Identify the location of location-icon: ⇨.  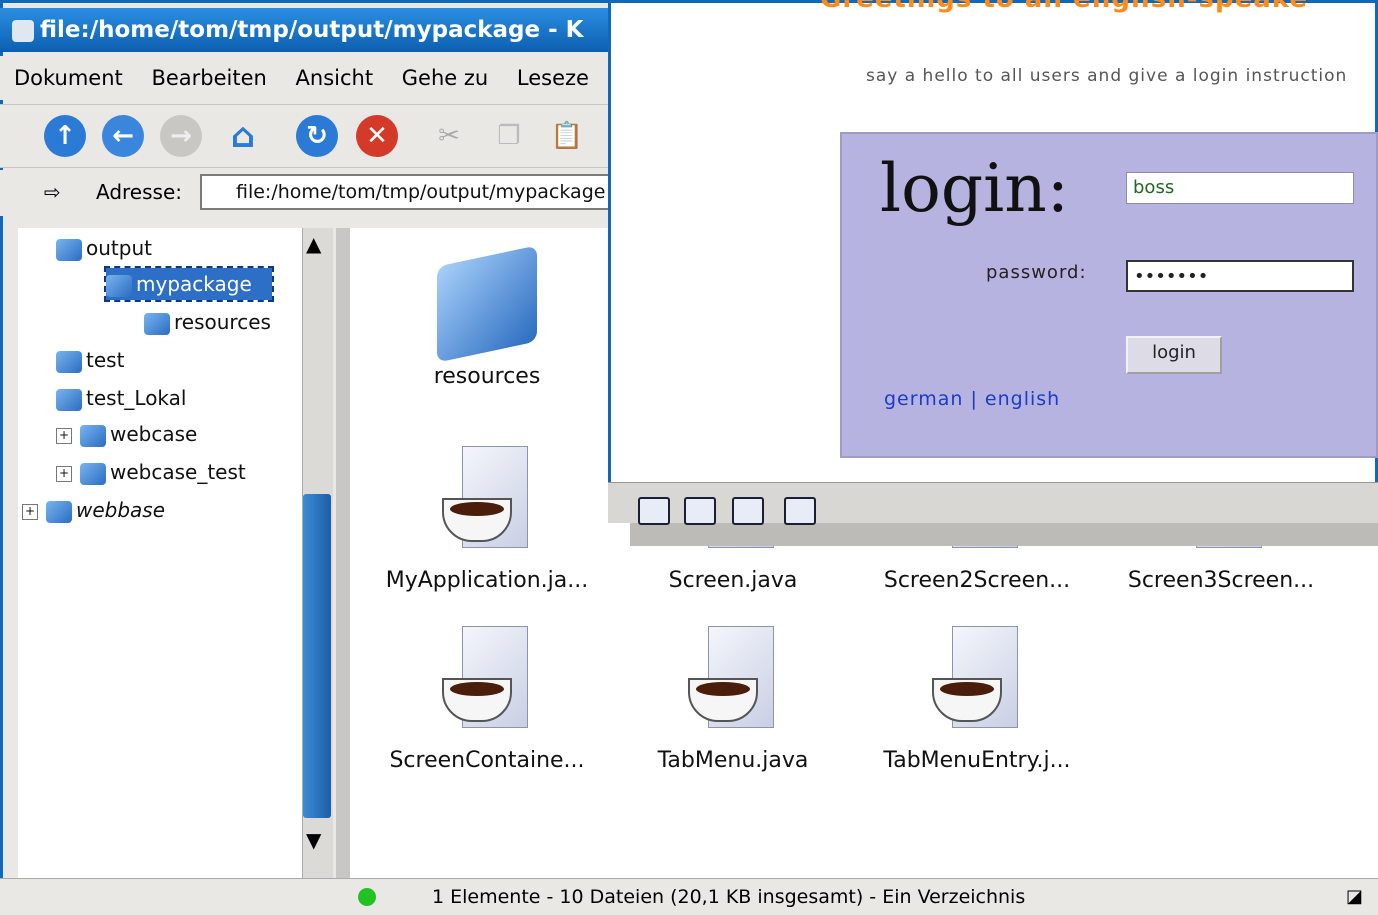
(52, 192).